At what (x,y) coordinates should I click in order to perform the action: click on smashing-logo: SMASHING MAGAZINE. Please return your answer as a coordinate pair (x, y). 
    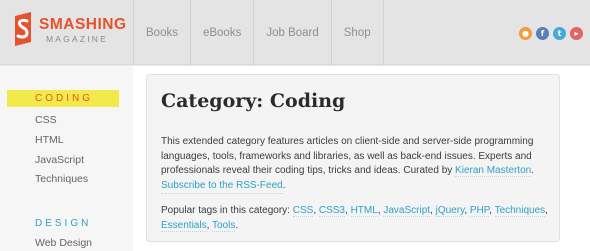
    Looking at the image, I should click on (70, 30).